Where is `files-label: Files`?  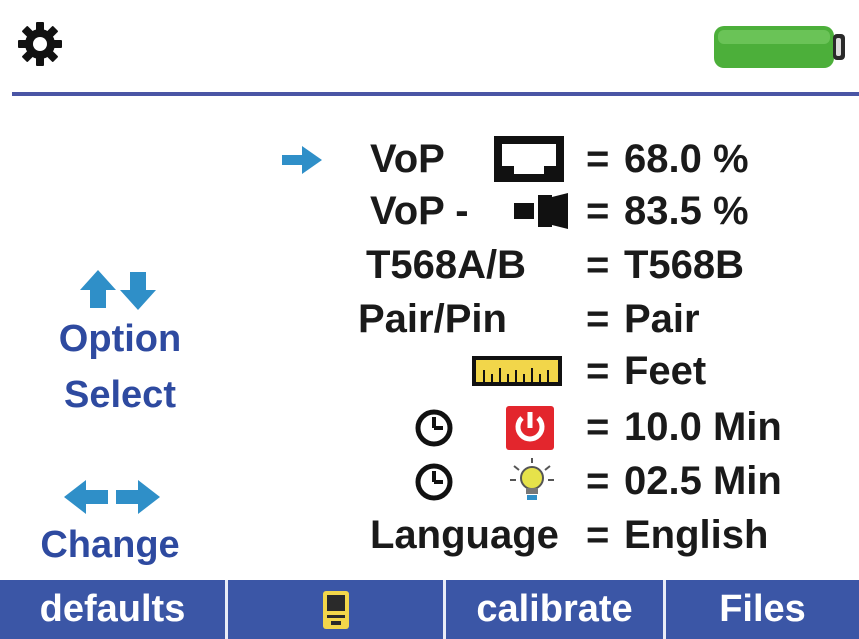 files-label: Files is located at coordinates (762, 609).